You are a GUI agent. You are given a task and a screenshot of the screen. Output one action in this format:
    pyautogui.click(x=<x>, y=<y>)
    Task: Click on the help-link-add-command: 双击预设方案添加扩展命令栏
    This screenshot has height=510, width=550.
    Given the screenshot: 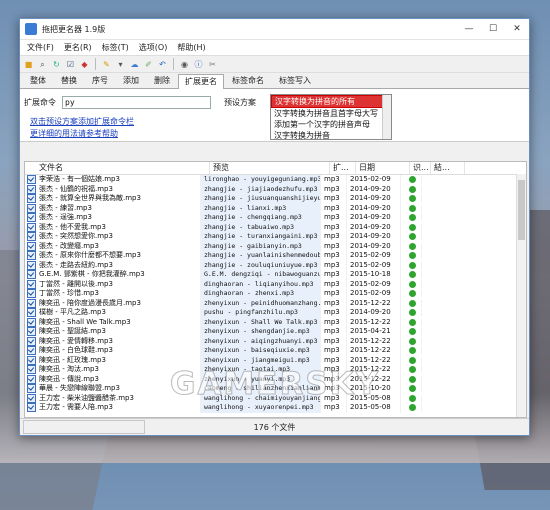 What is the action you would take?
    pyautogui.click(x=82, y=121)
    